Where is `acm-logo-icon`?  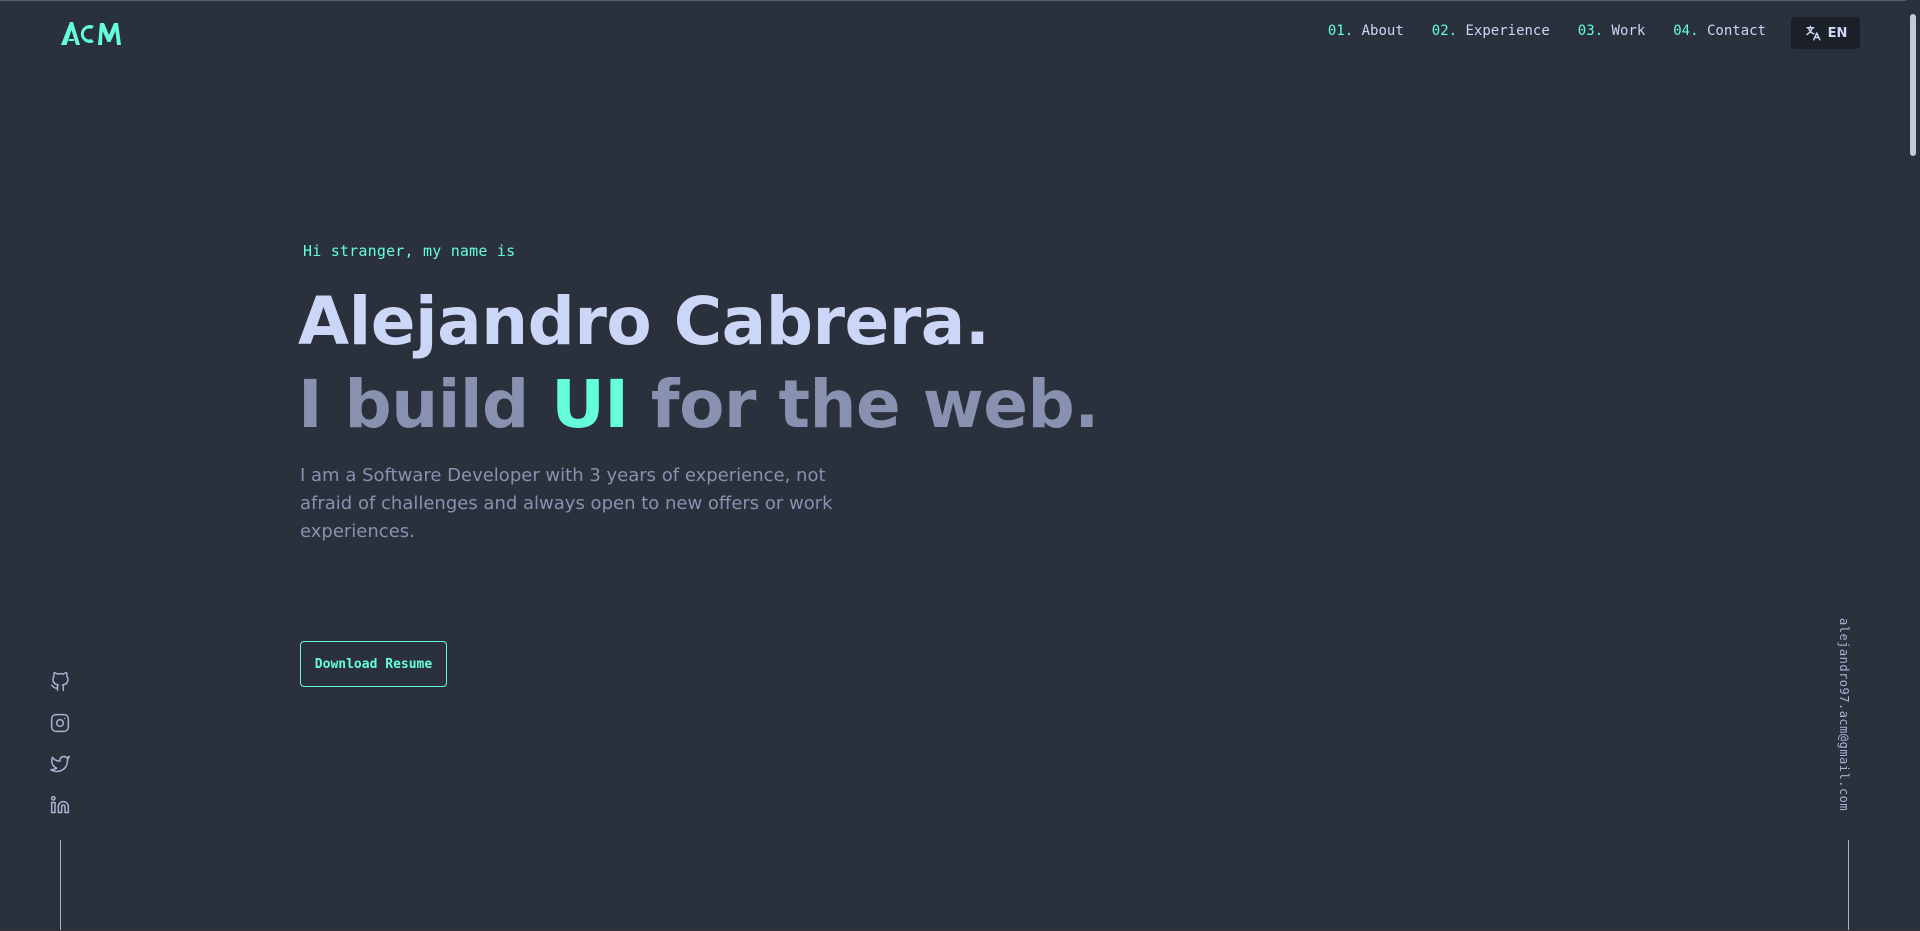
acm-logo-icon is located at coordinates (91, 33).